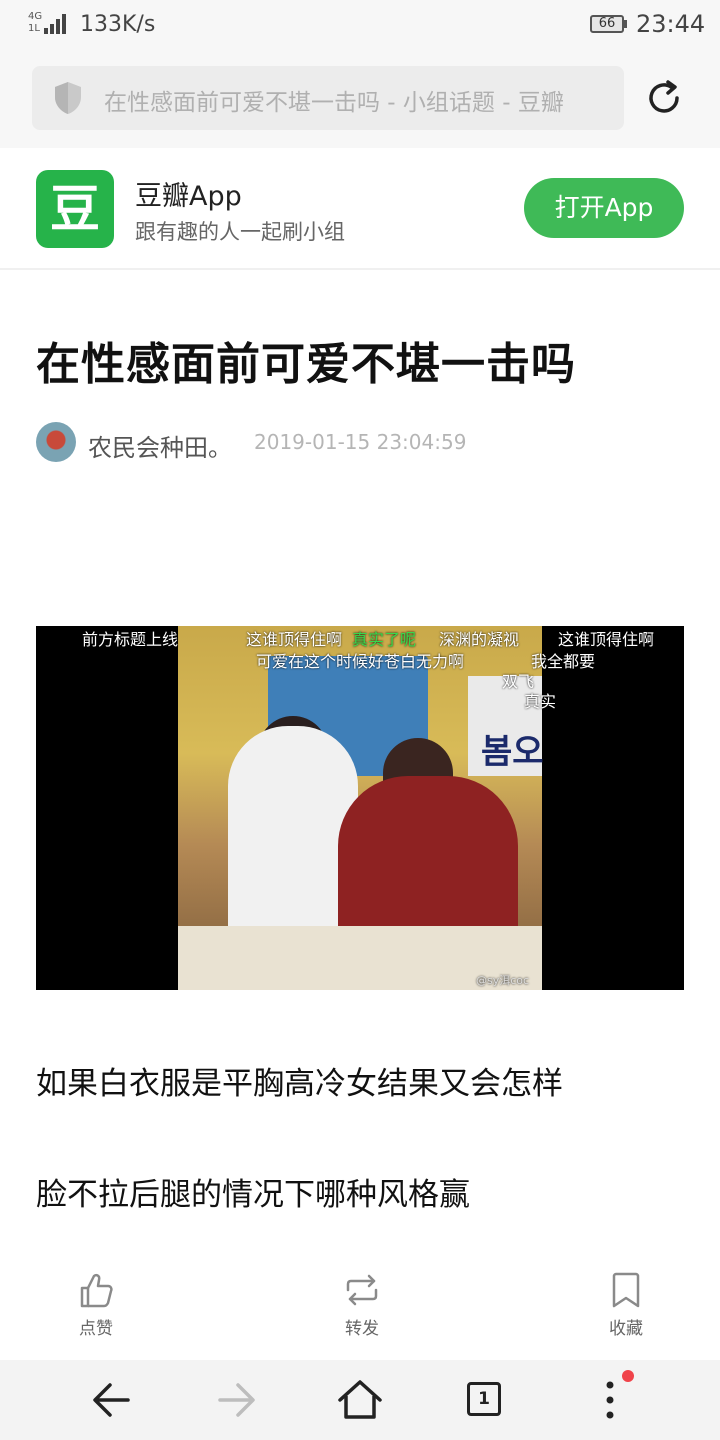 The image size is (720, 1440). I want to click on paragraph: 如果白衣服是平胸高冷女结果又会怎样, so click(299, 1084).